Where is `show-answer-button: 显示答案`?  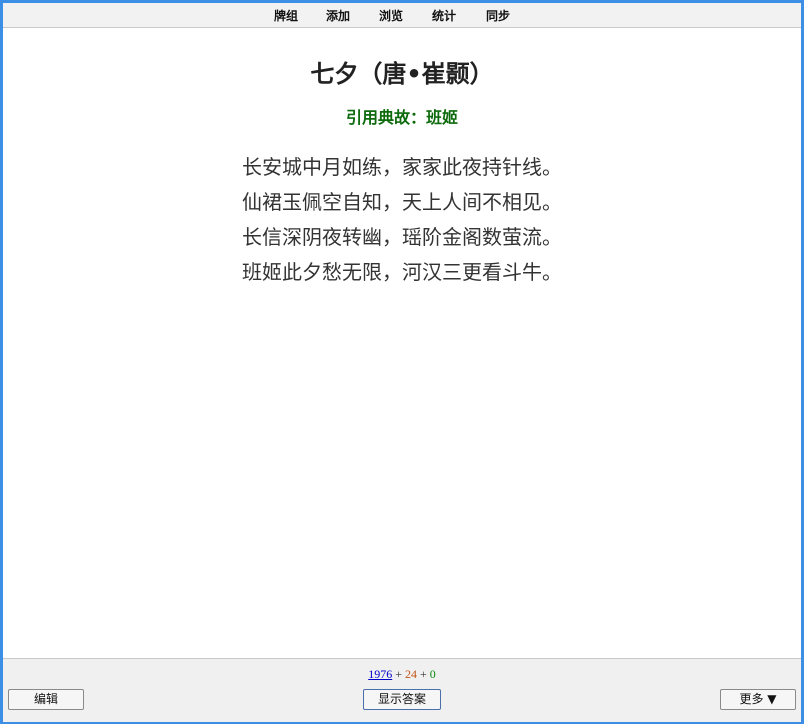
show-answer-button: 显示答案 is located at coordinates (402, 699).